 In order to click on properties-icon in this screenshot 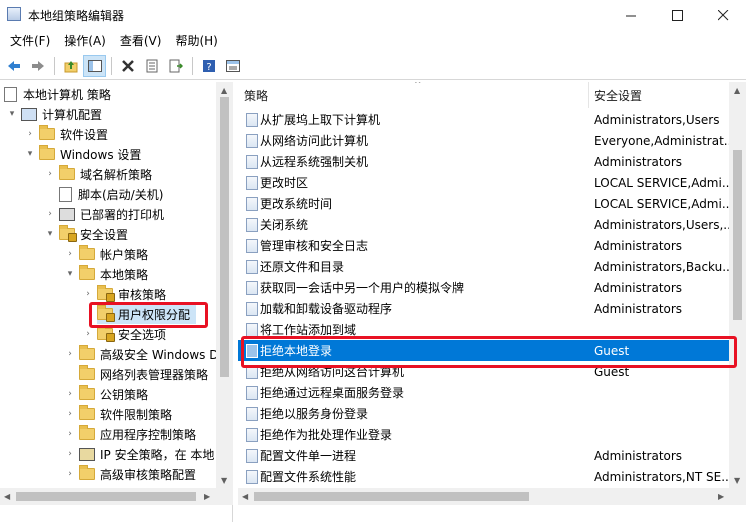, I will do `click(151, 66)`.